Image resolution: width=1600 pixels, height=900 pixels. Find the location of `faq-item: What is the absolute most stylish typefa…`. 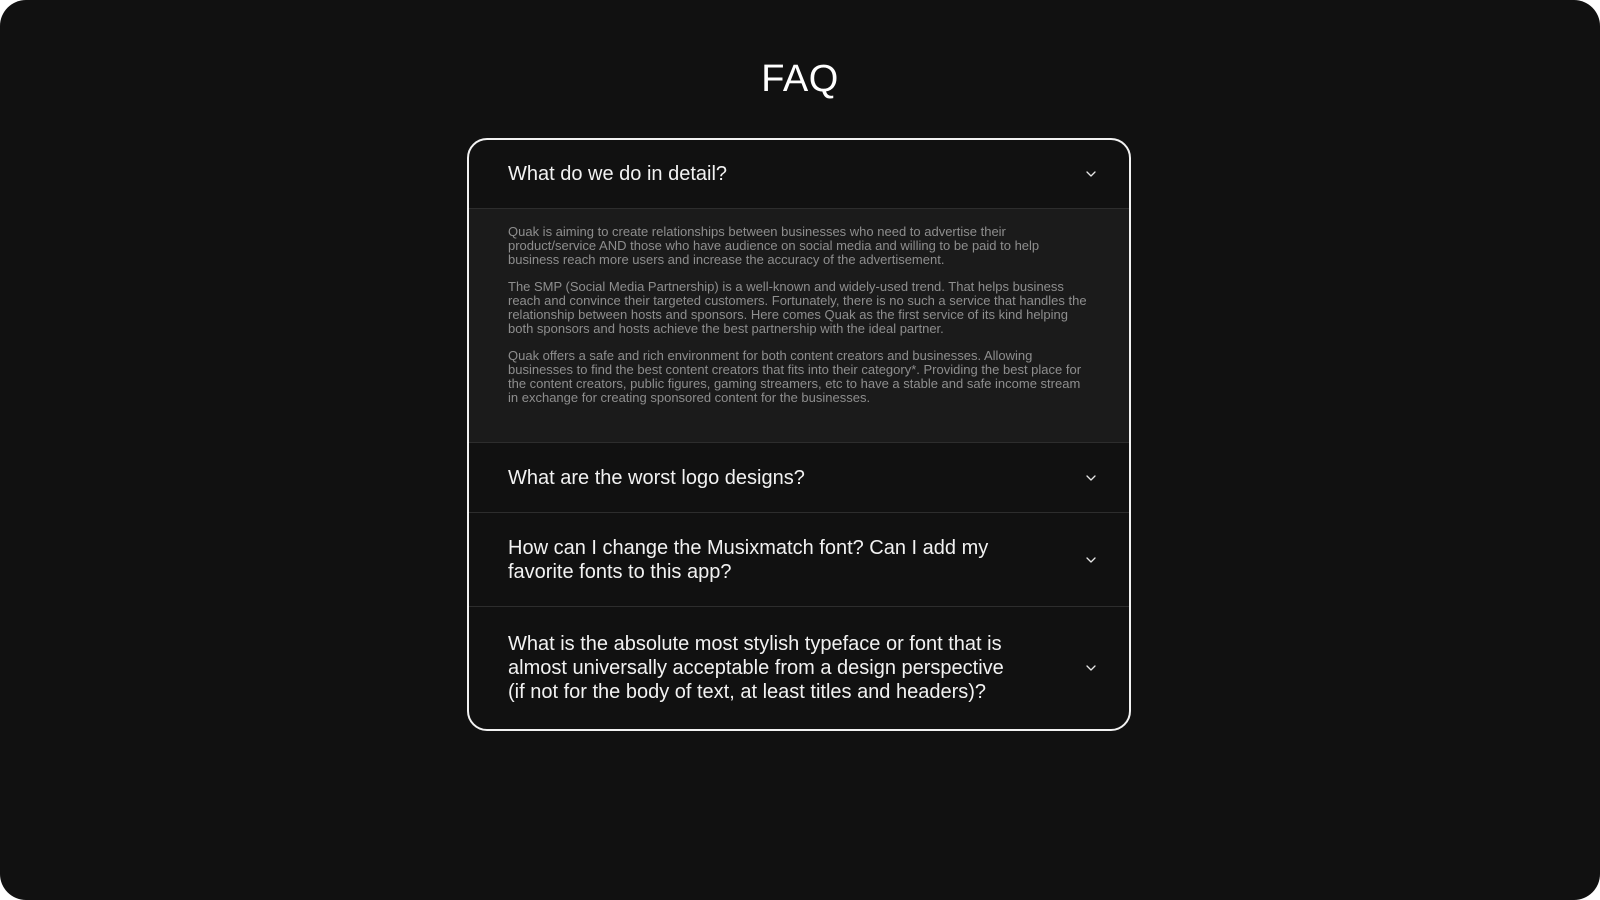

faq-item: What is the absolute most stylish typefa… is located at coordinates (799, 667).